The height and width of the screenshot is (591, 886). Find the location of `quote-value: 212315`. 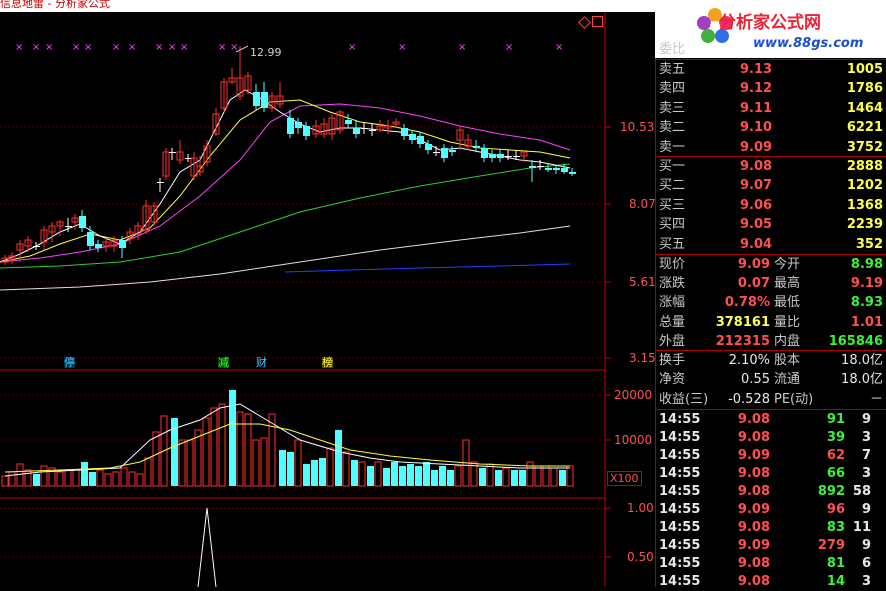

quote-value: 212315 is located at coordinates (742, 341).